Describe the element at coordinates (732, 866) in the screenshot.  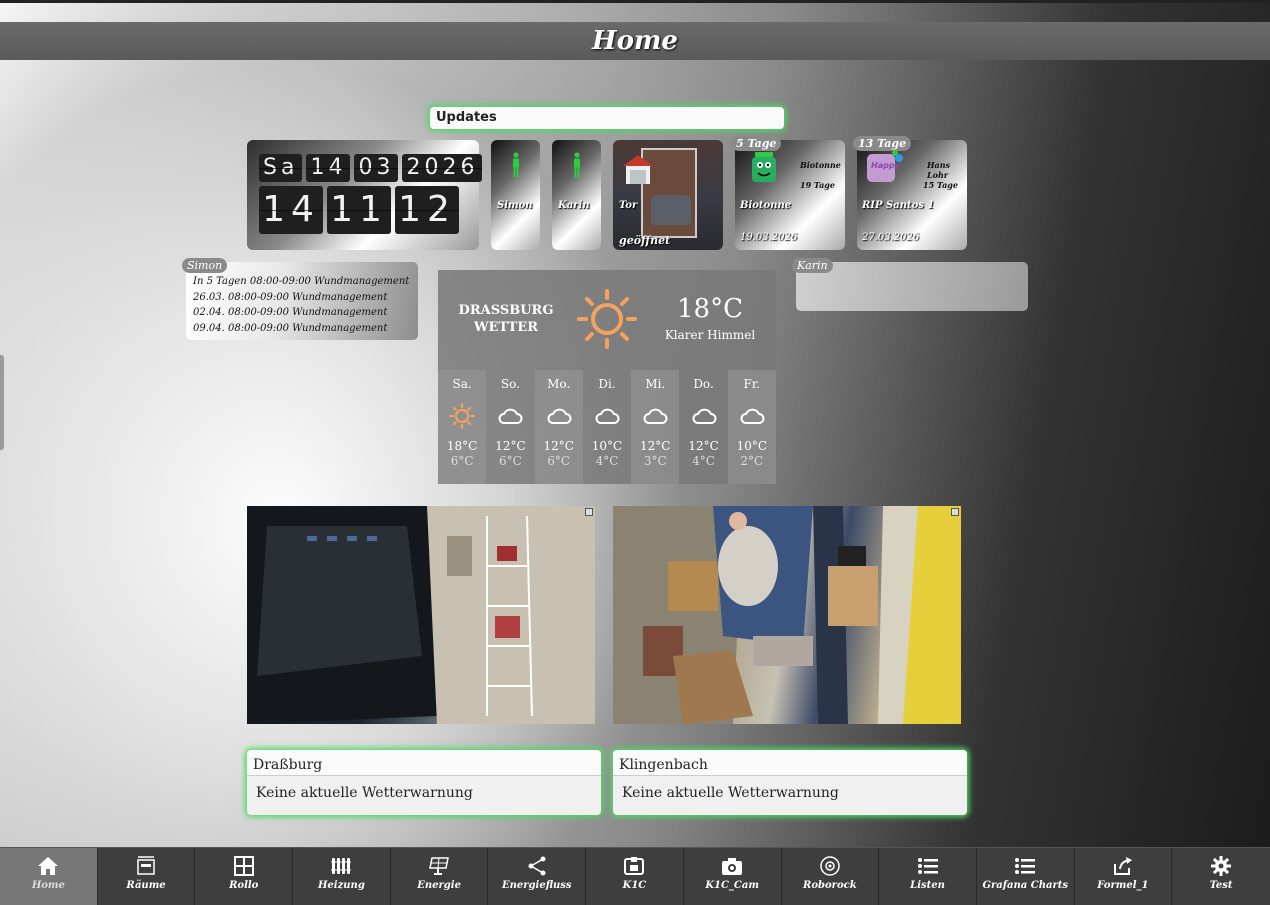
I see `camera-icon` at that location.